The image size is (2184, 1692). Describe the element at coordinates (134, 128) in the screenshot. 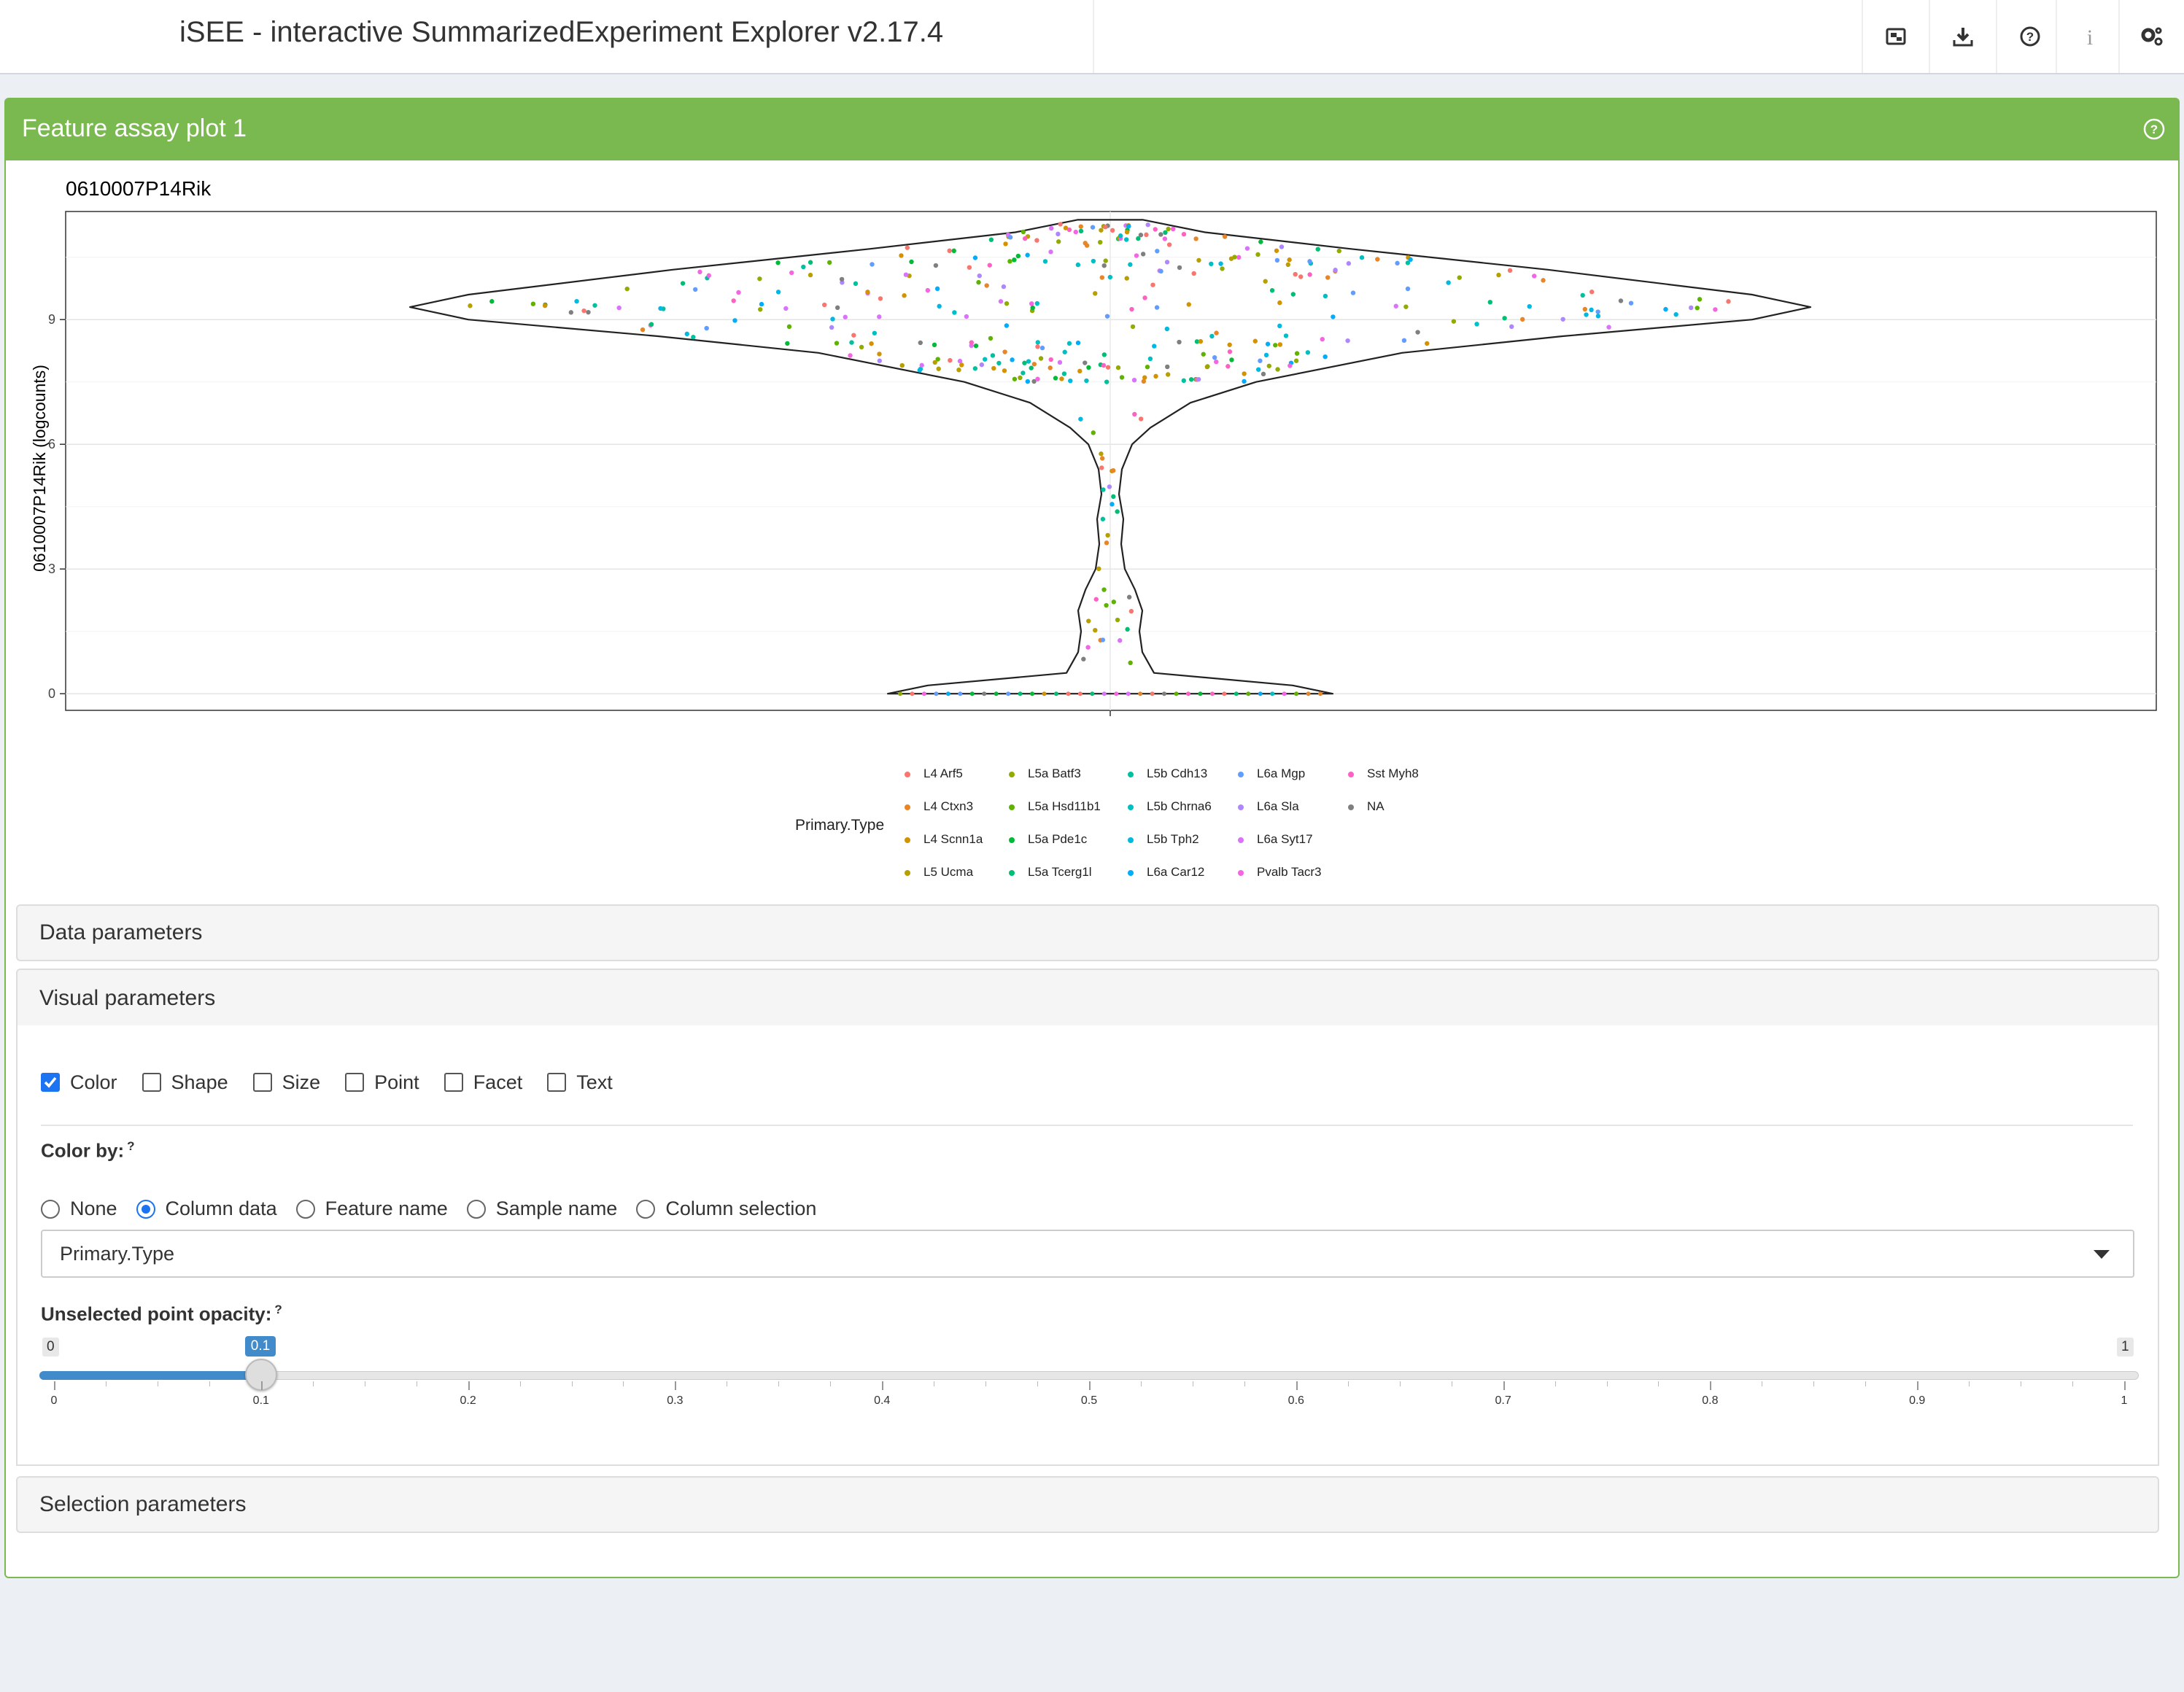

I see `panel-title: Feature assay plot 1` at that location.